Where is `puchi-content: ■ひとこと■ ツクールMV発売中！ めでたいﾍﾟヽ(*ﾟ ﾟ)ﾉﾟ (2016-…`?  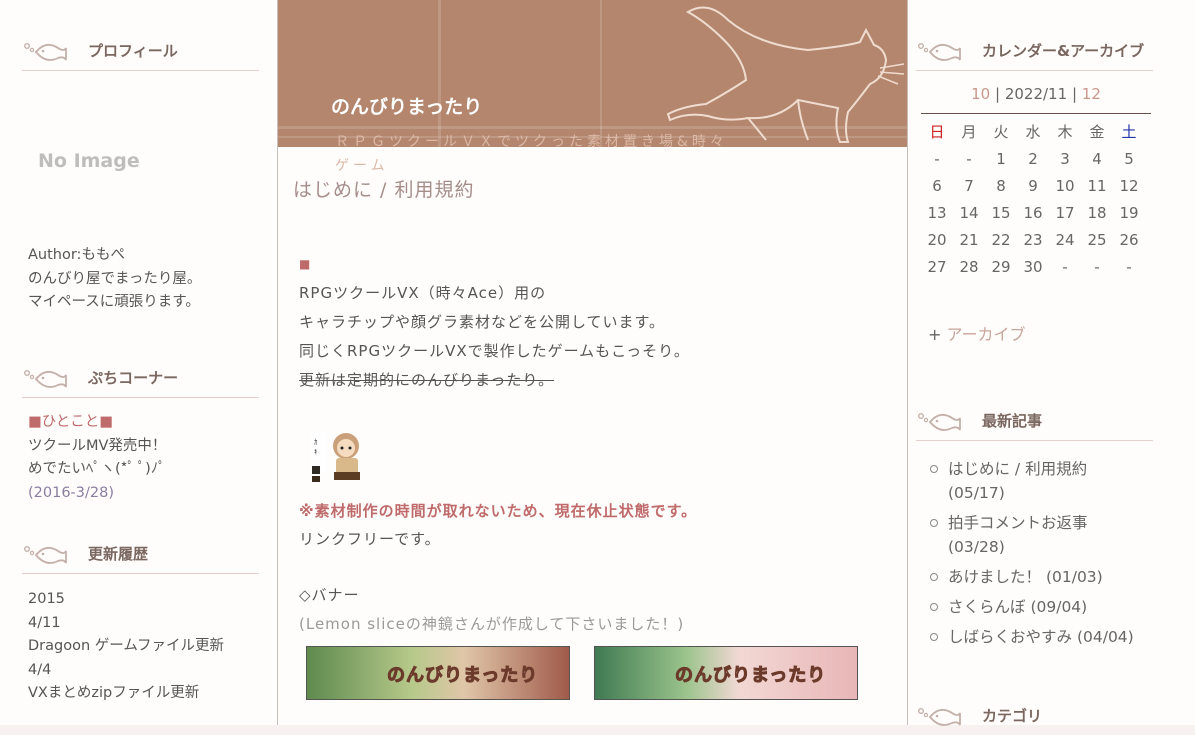 puchi-content: ■ひとこと■ ツクールMV発売中！ めでたいﾍﾟヽ(*ﾟ ﾟ)ﾉﾟ (2016-… is located at coordinates (97, 458).